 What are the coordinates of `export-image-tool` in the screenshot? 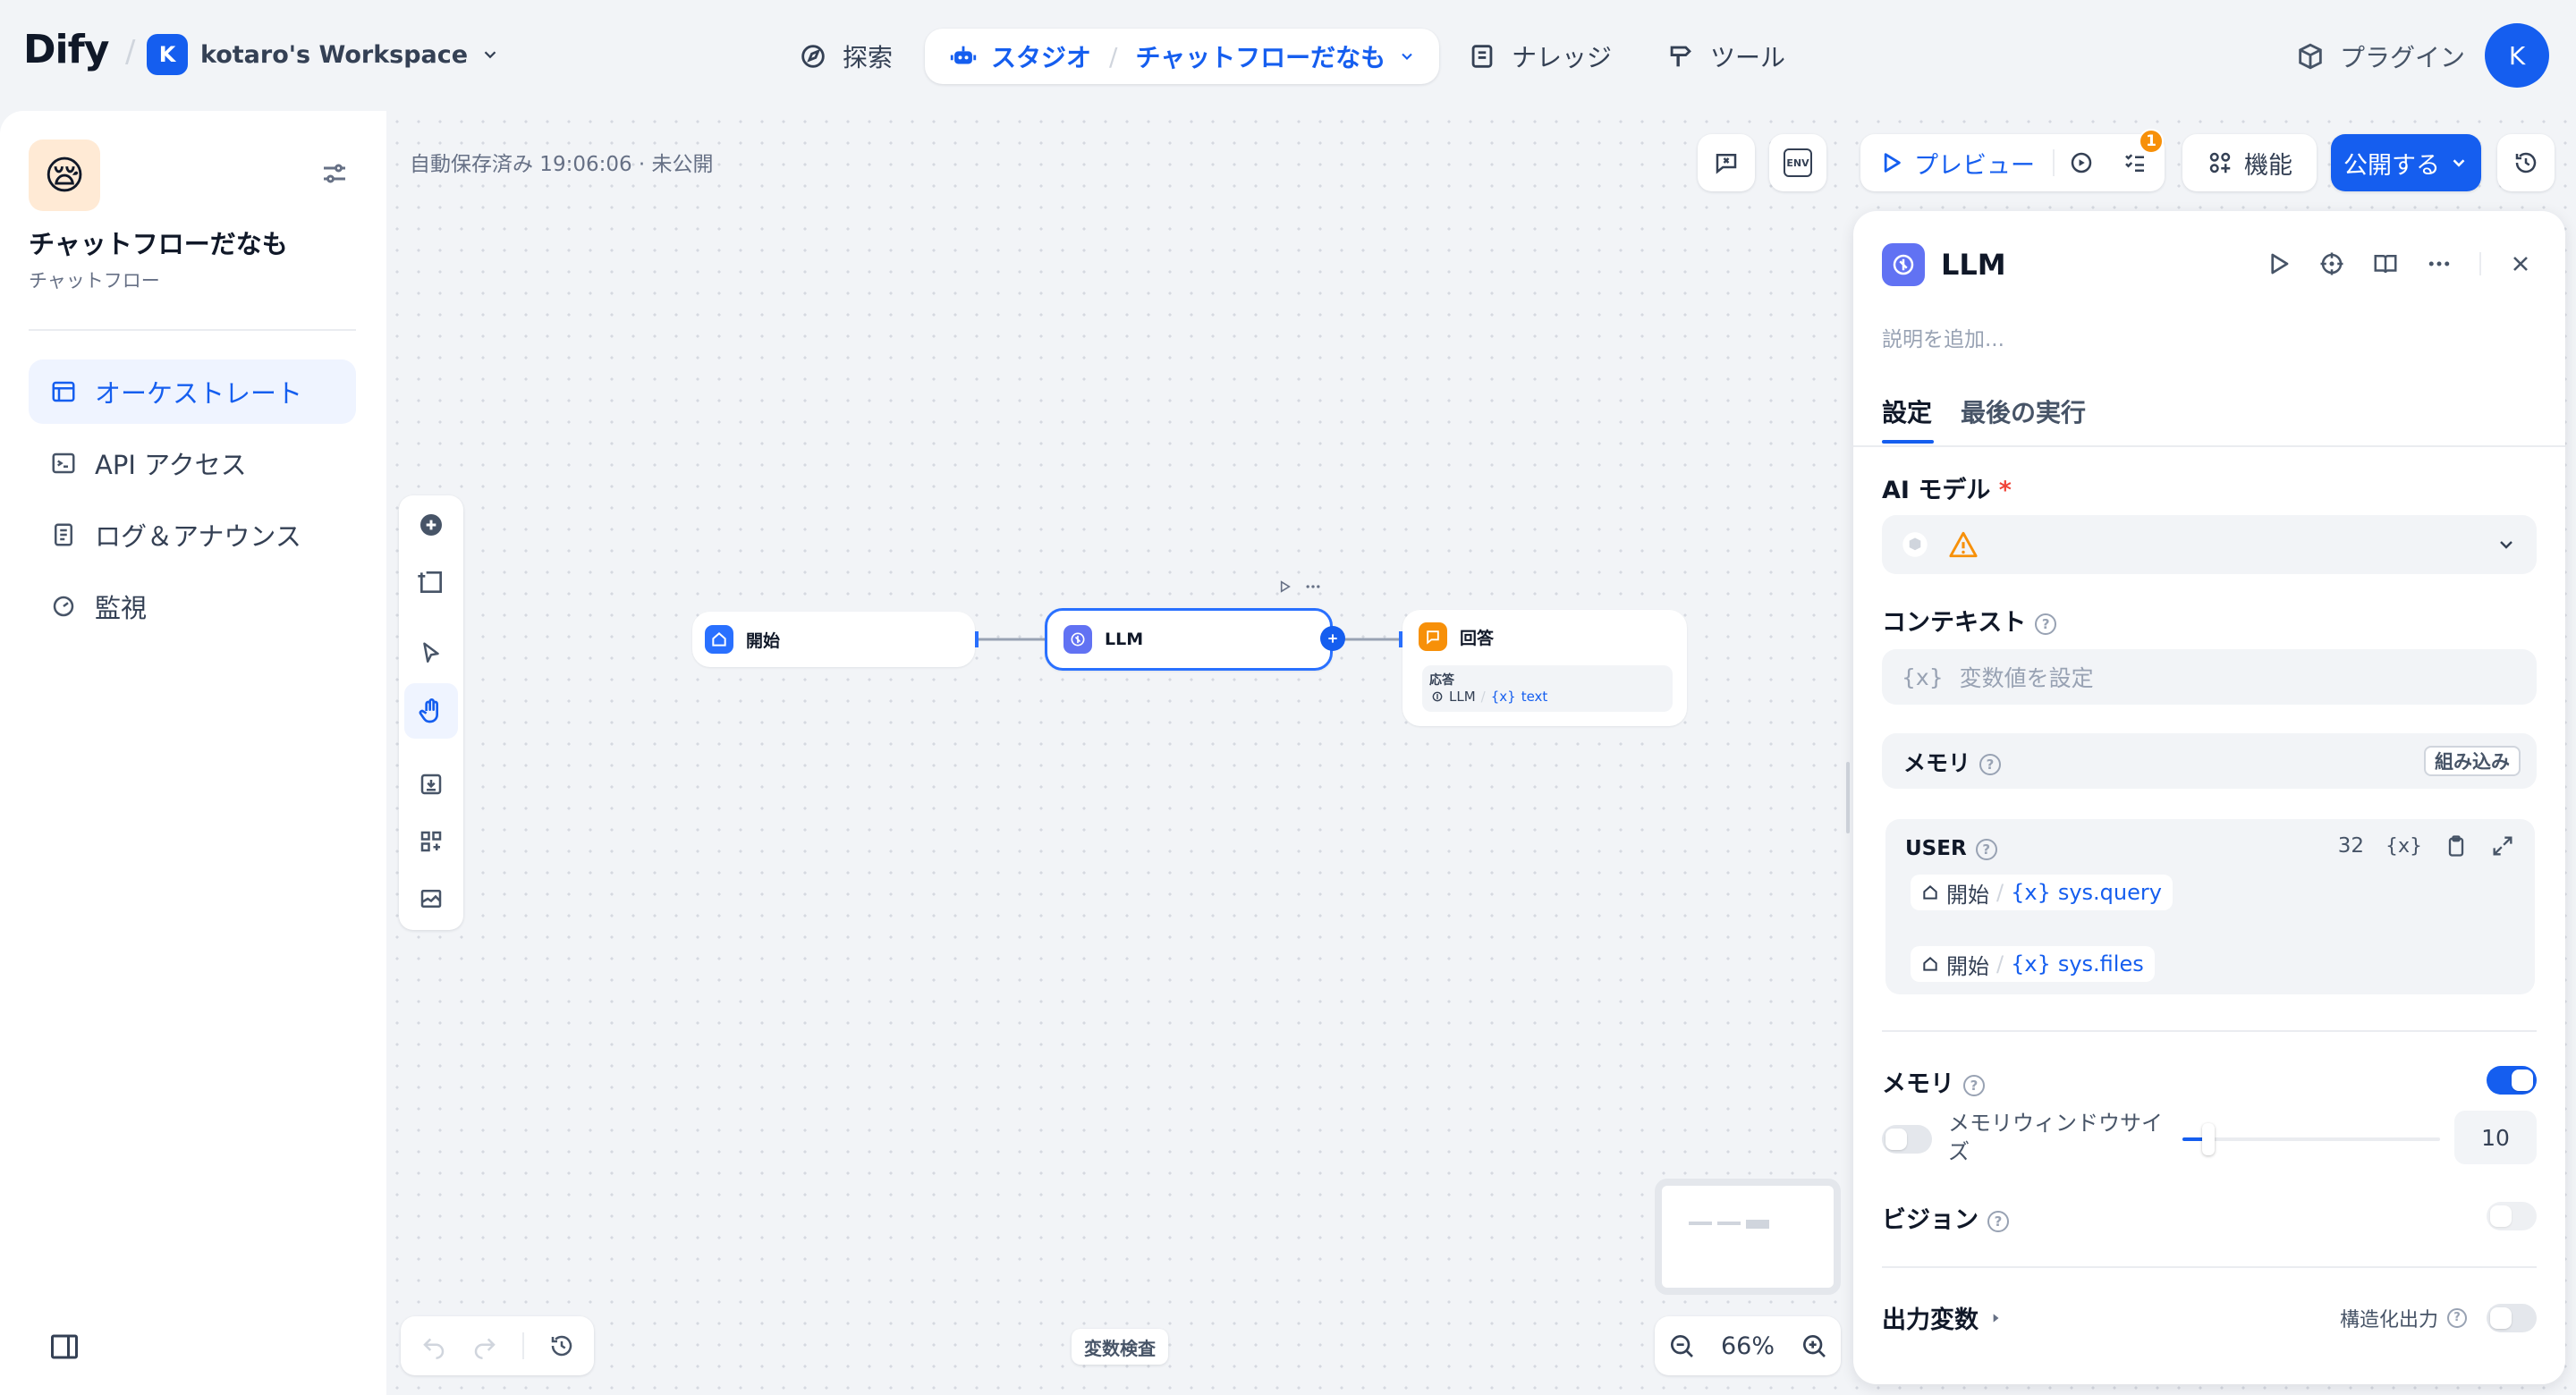 It's located at (431, 784).